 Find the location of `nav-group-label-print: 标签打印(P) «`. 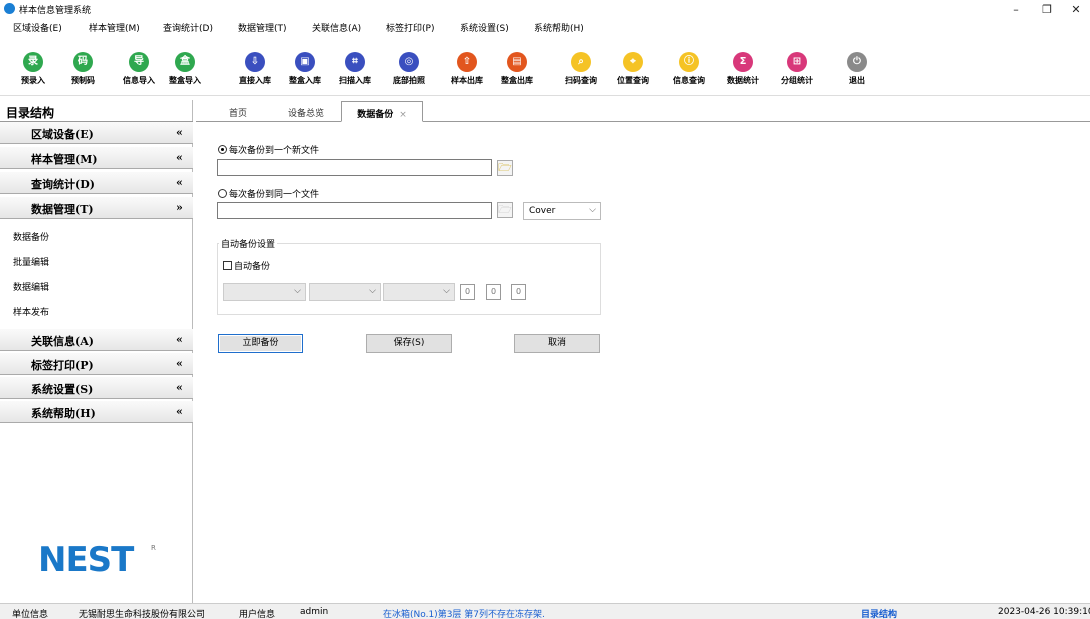

nav-group-label-print: 标签打印(P) « is located at coordinates (96, 364).